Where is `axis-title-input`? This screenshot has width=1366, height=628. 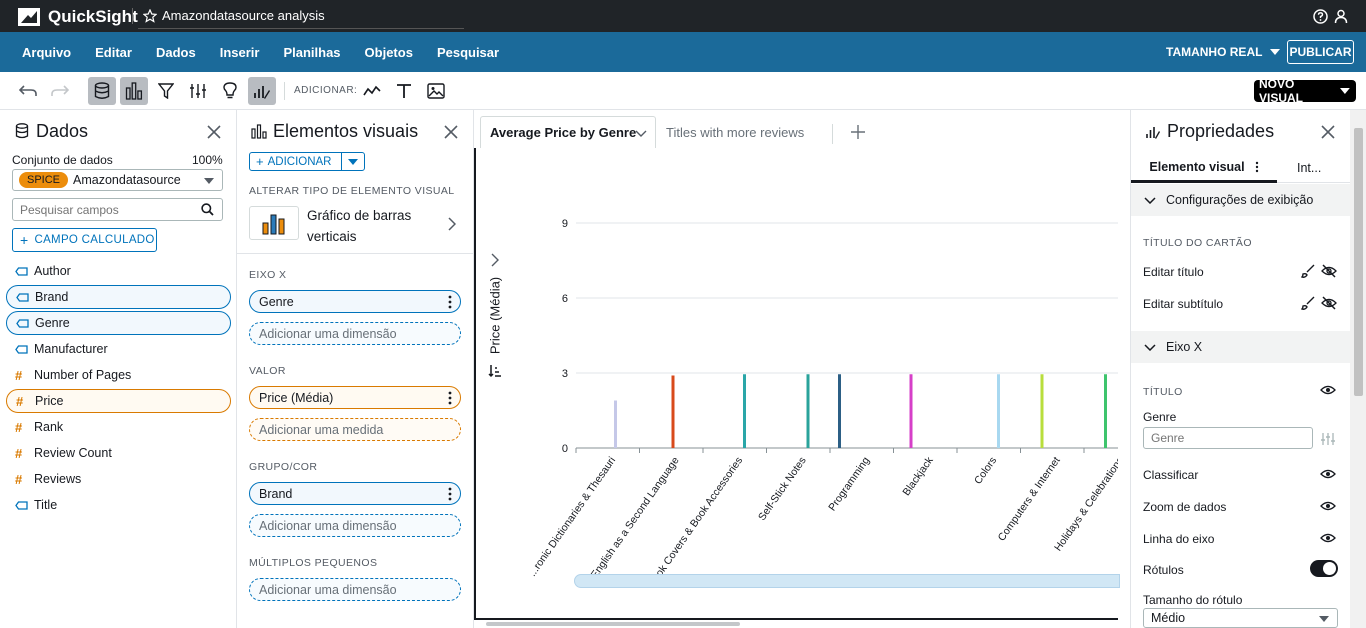 axis-title-input is located at coordinates (1226, 438).